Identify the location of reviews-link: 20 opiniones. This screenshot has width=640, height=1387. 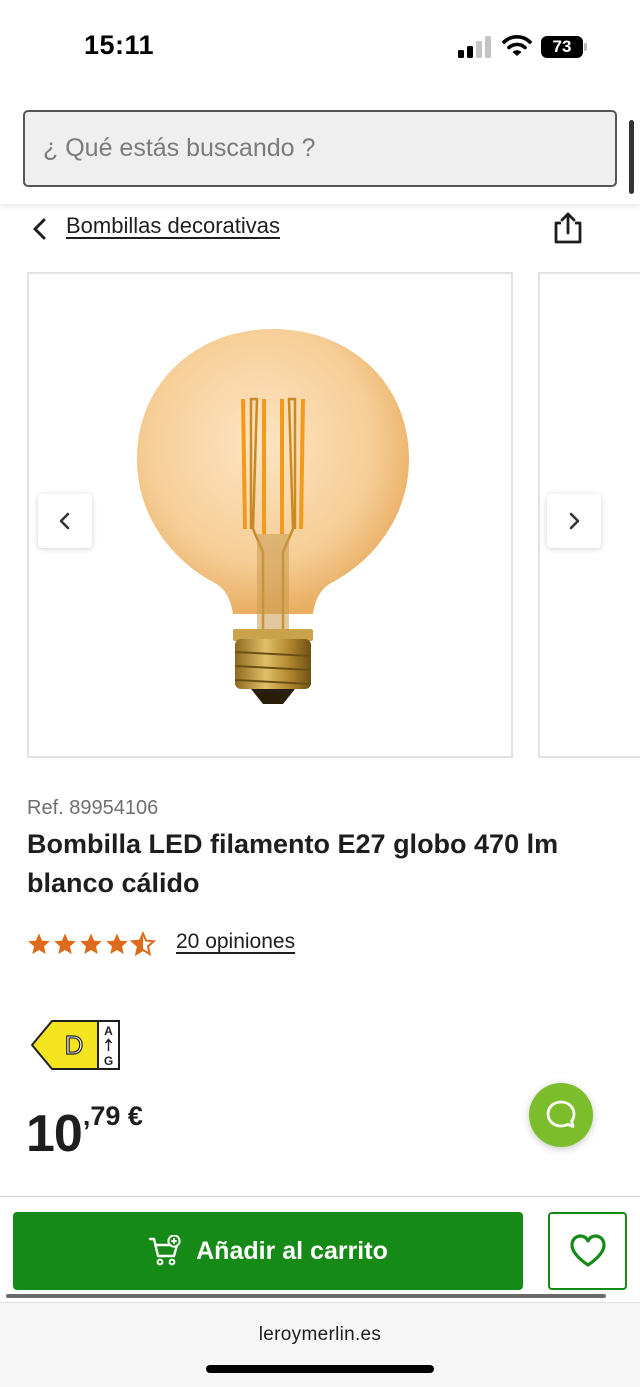
(235, 942).